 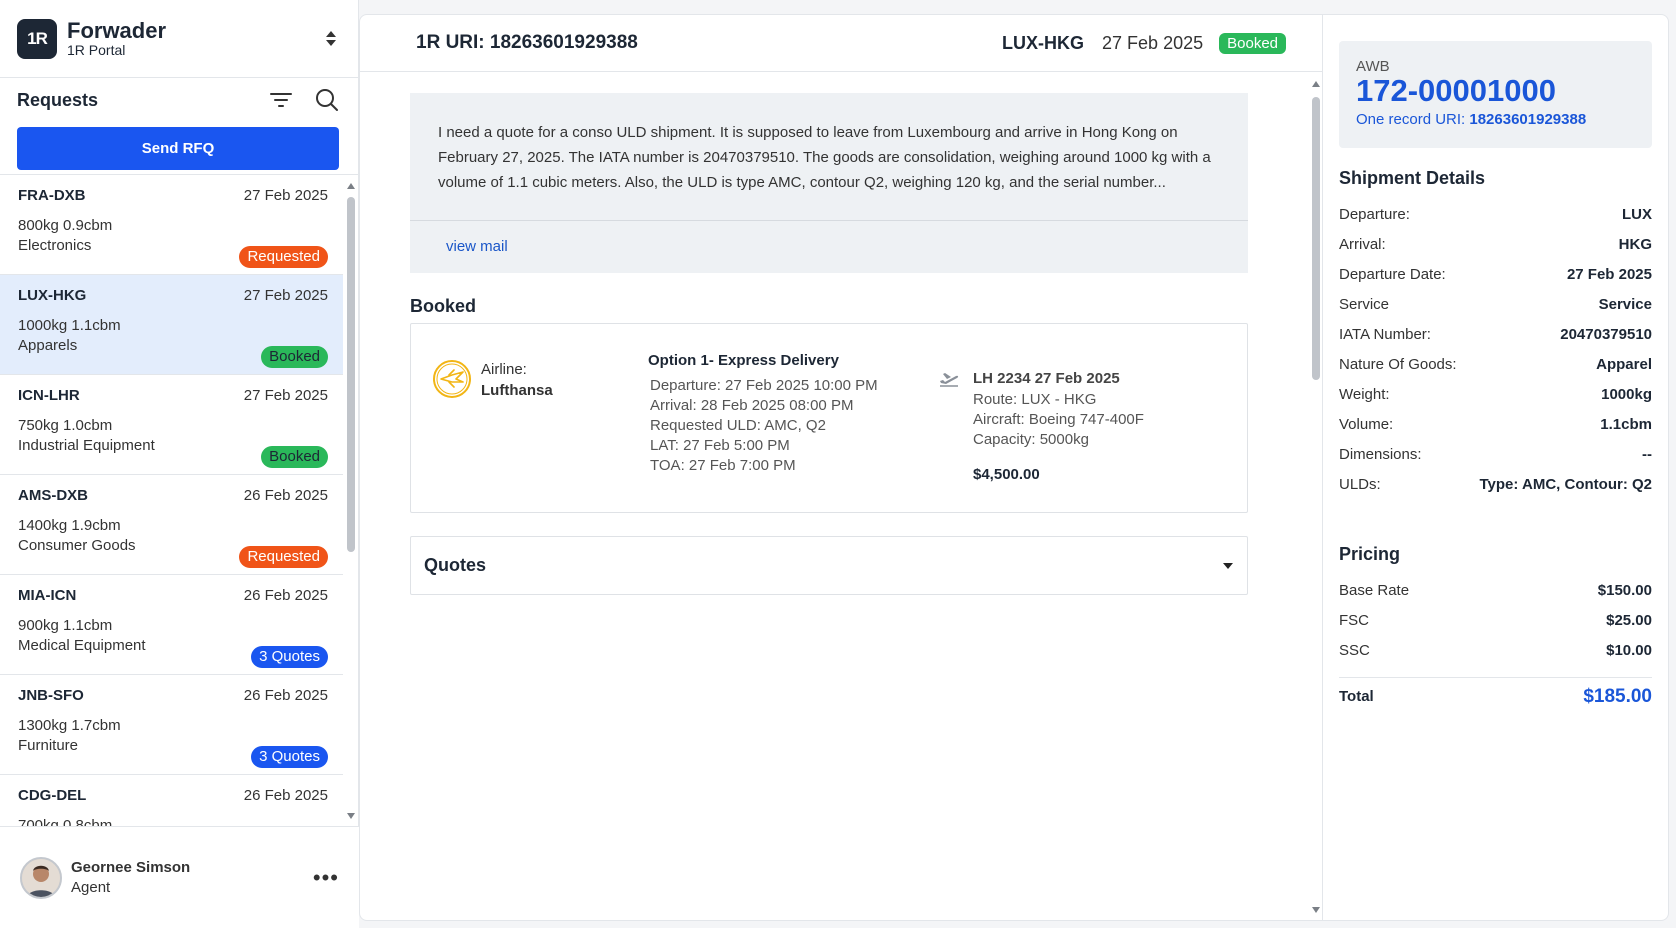 I want to click on flight-aircraft: Aircraft: Boeing 747-400F, so click(x=1058, y=419).